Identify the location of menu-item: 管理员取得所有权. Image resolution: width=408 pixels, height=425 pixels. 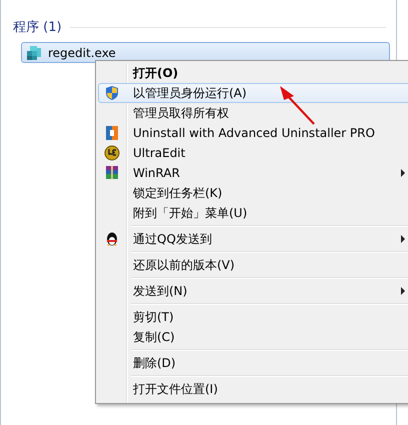
(253, 113).